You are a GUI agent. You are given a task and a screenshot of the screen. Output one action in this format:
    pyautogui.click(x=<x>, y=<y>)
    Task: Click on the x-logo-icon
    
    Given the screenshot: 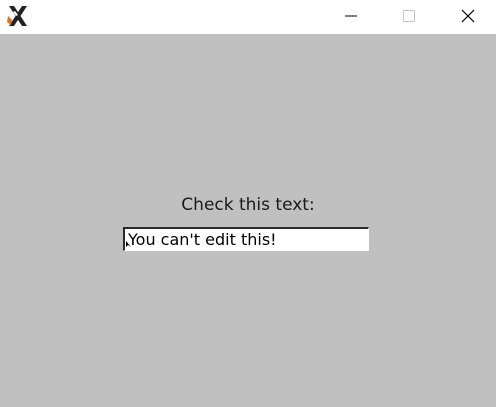 What is the action you would take?
    pyautogui.click(x=18, y=16)
    